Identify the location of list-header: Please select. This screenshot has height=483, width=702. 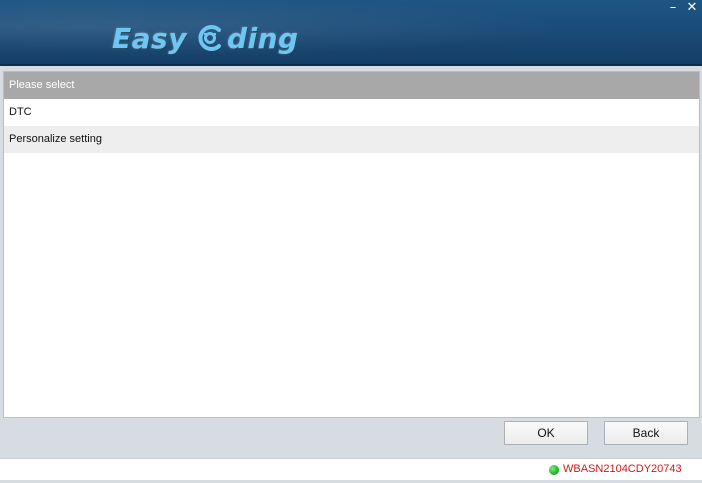
(351, 85).